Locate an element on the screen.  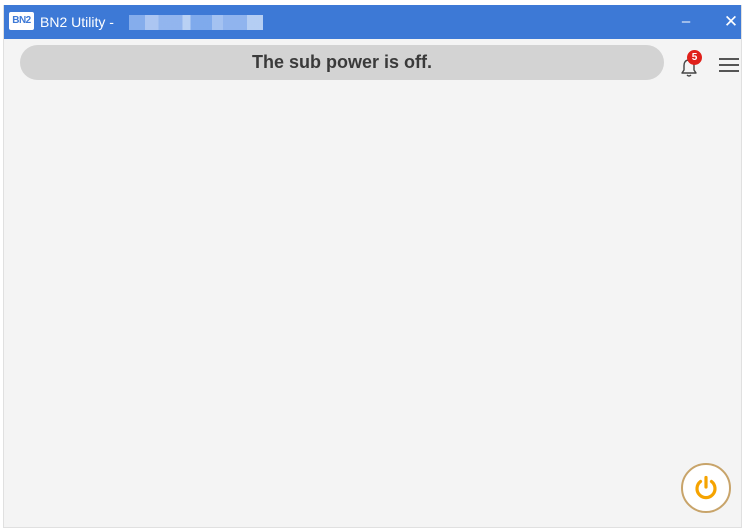
notification-count-badge: 5 is located at coordinates (694, 57).